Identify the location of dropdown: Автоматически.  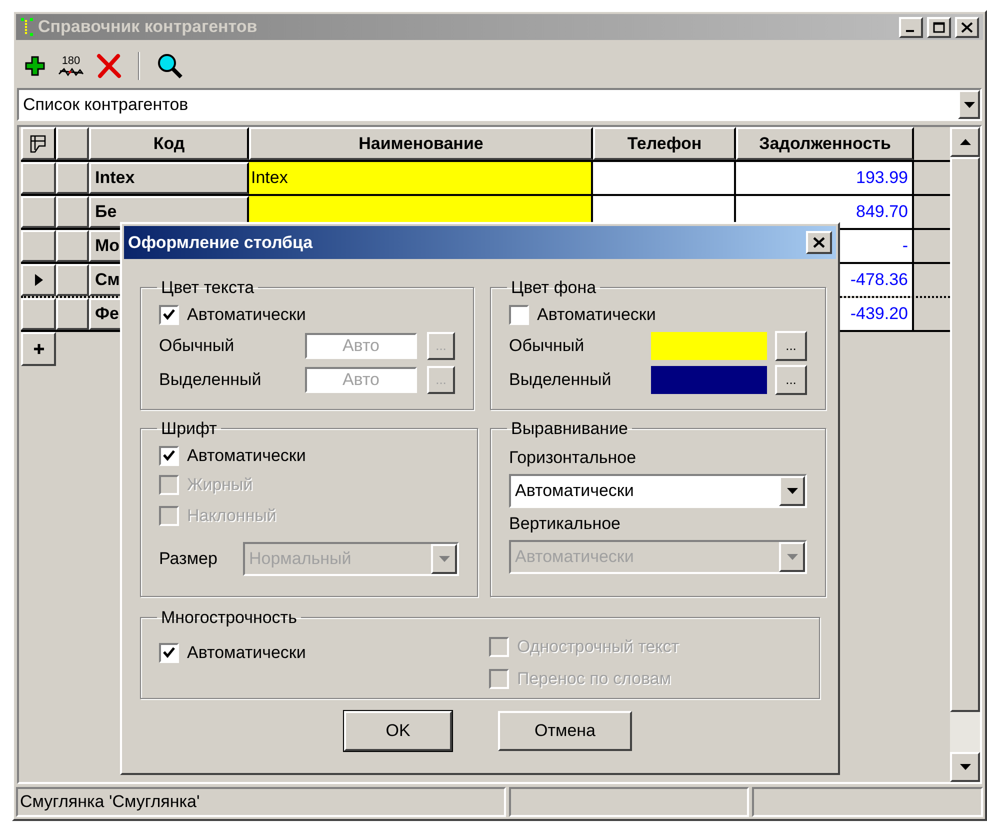
(658, 491).